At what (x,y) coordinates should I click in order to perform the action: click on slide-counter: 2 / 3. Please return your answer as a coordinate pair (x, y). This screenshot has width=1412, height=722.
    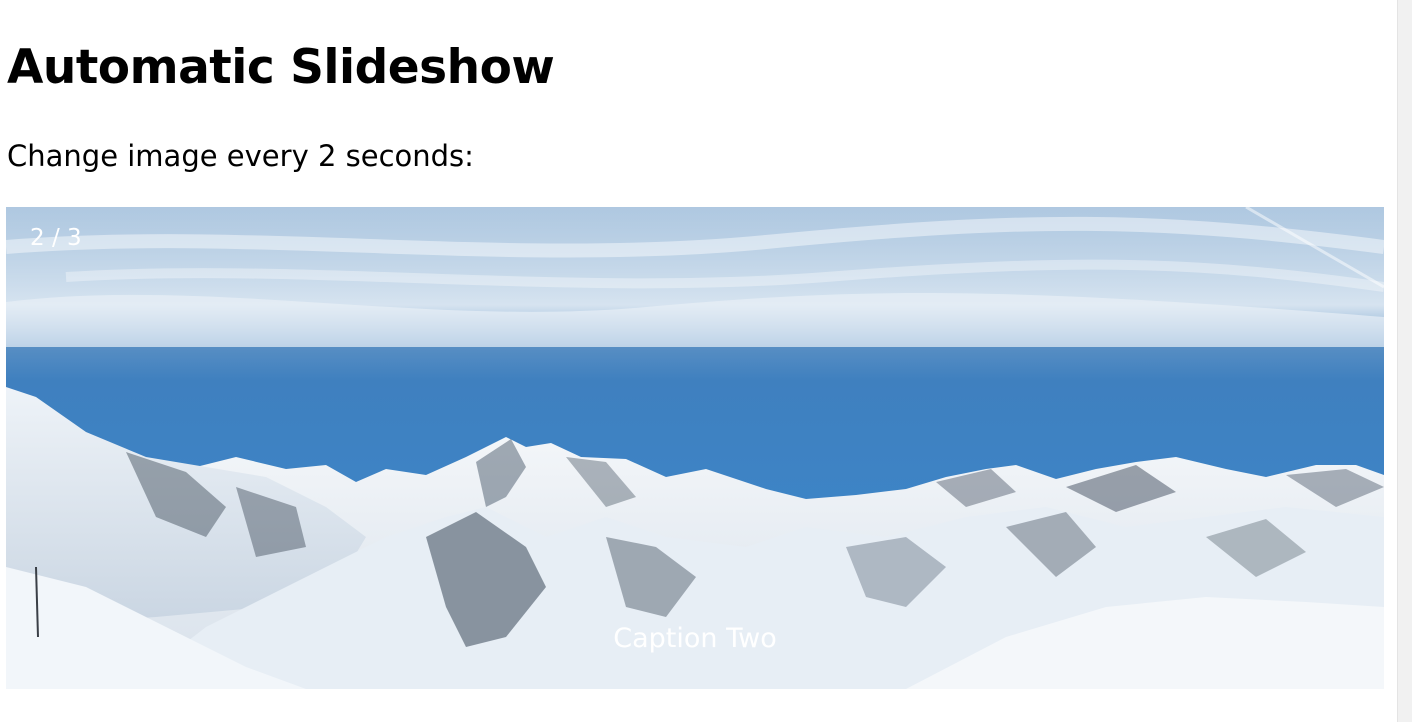
    Looking at the image, I should click on (56, 238).